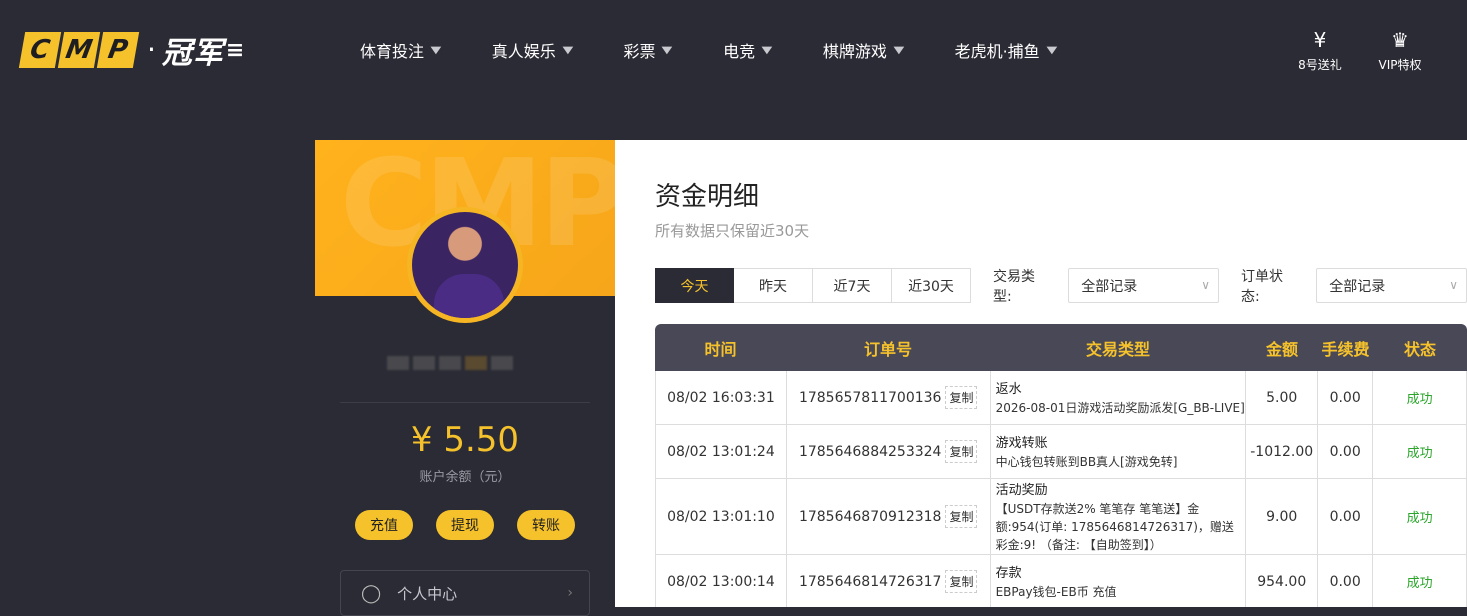 The width and height of the screenshot is (1467, 616). What do you see at coordinates (748, 50) in the screenshot?
I see `nav-esports: 电竞 ▼` at bounding box center [748, 50].